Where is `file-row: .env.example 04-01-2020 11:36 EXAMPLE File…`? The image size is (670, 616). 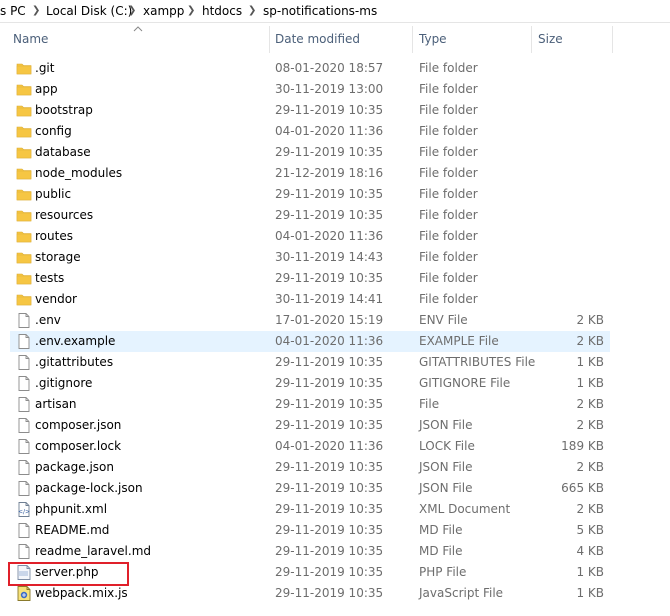 file-row: .env.example 04-01-2020 11:36 EXAMPLE File… is located at coordinates (310, 341).